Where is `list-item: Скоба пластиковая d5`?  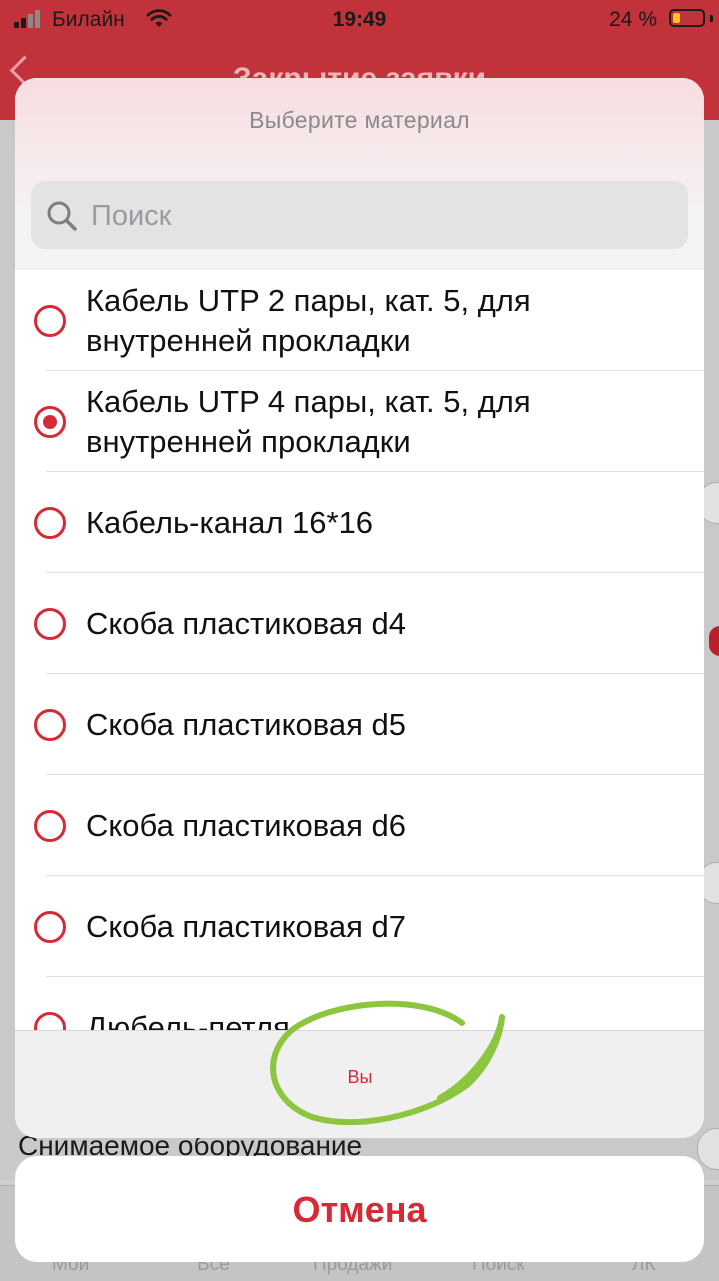 list-item: Скоба пластиковая d5 is located at coordinates (359, 724).